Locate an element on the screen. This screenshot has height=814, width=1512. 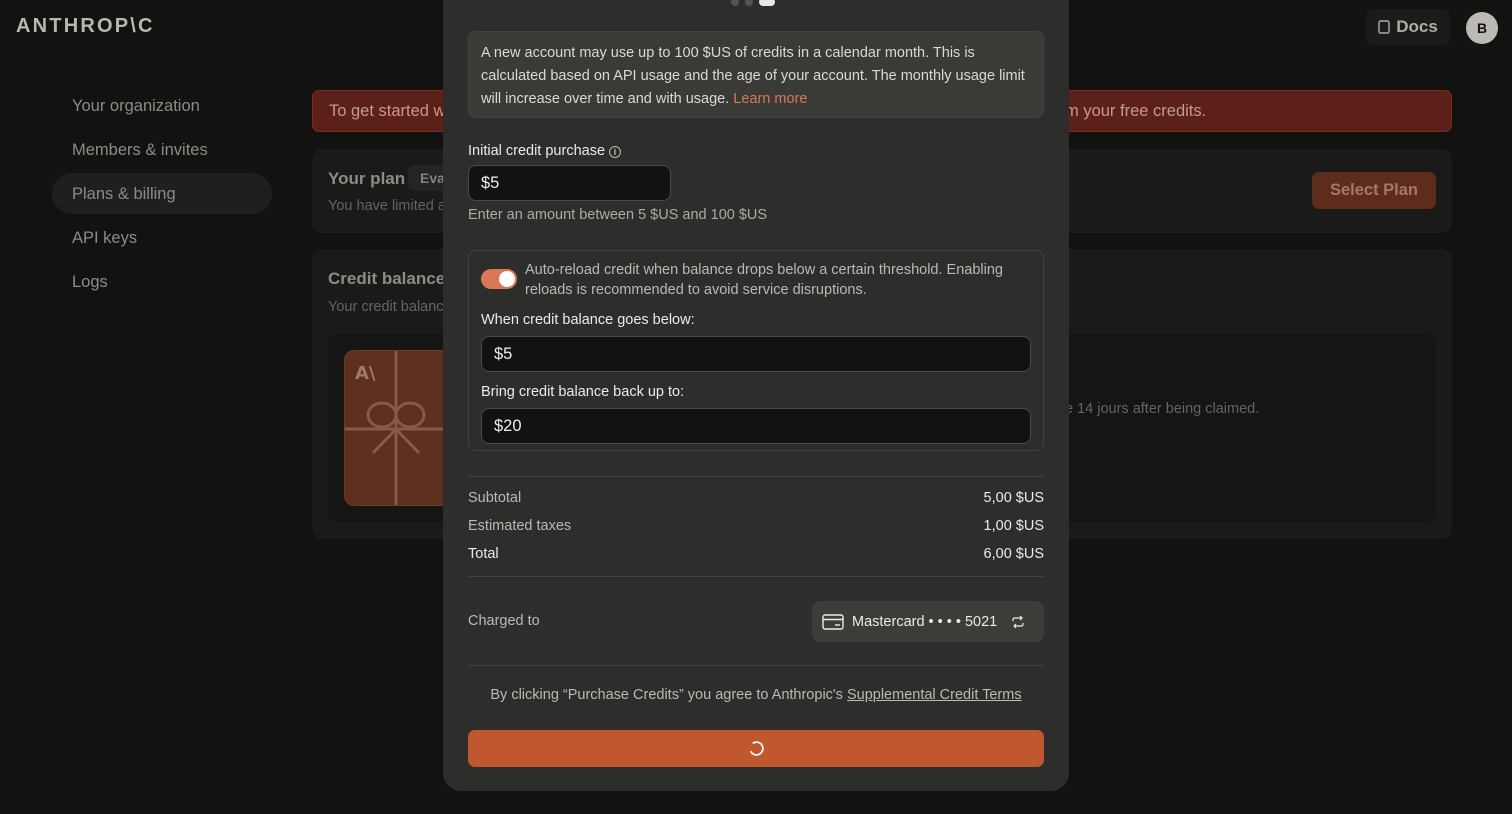
learn-more-link: Learn more is located at coordinates (770, 99).